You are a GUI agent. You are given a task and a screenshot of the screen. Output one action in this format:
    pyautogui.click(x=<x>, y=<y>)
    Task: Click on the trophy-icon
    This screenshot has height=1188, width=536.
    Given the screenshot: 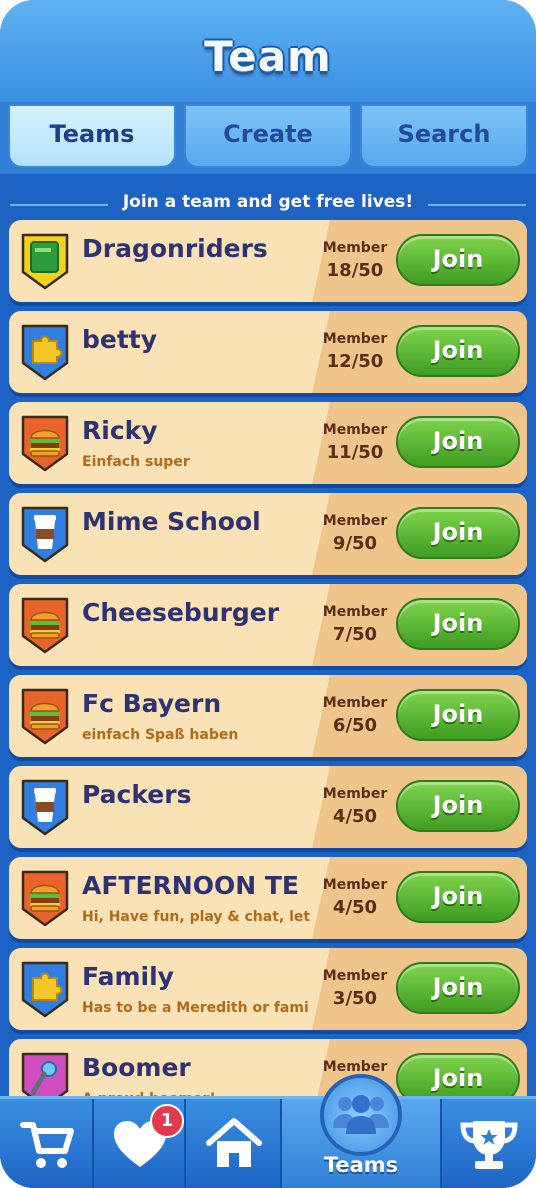 What is the action you would take?
    pyautogui.click(x=489, y=1145)
    